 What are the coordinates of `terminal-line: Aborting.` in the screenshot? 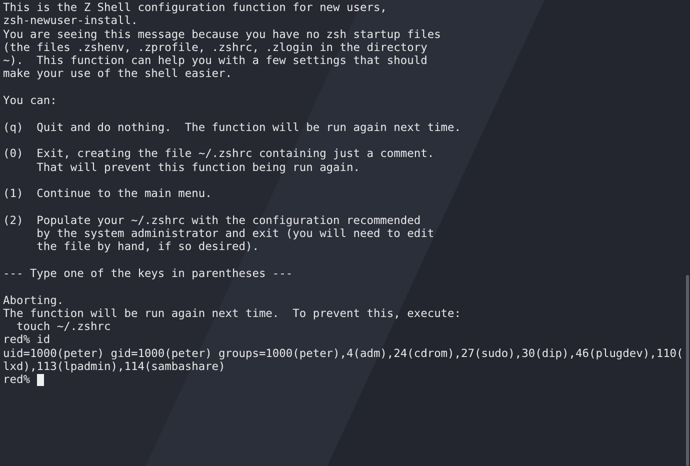 It's located at (33, 300).